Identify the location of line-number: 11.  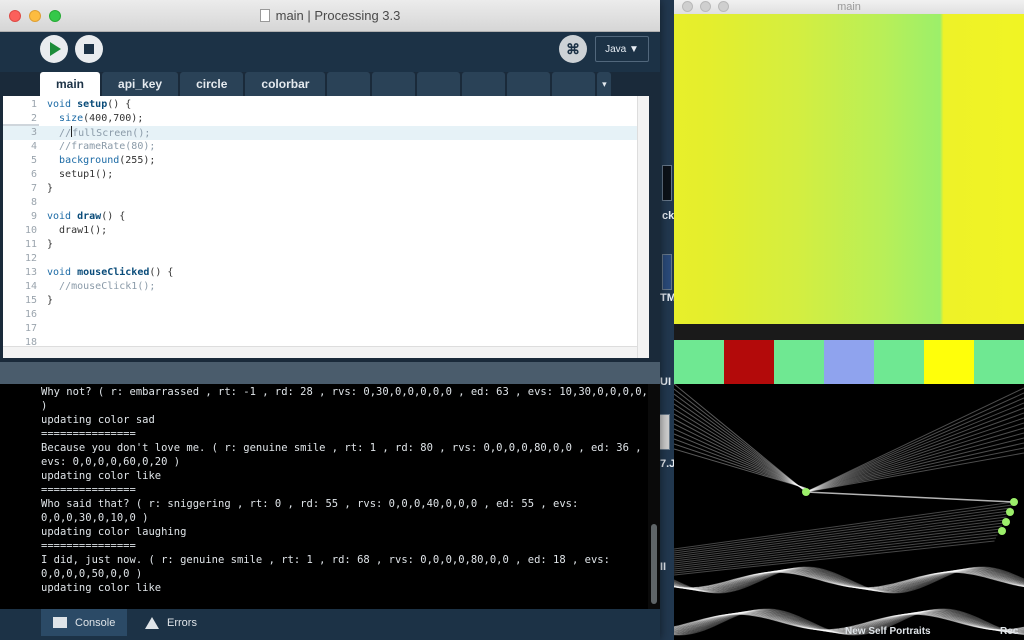
(30, 244).